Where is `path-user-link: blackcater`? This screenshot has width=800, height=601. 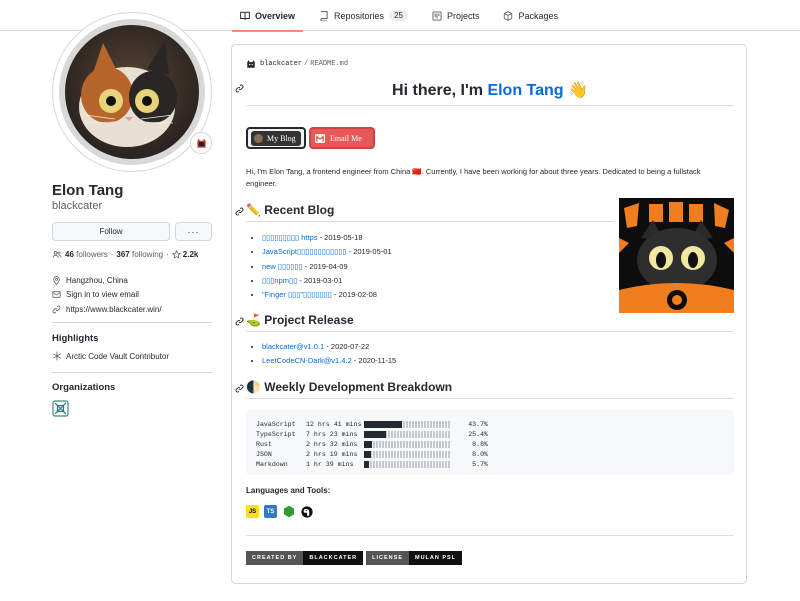
path-user-link: blackcater is located at coordinates (281, 64).